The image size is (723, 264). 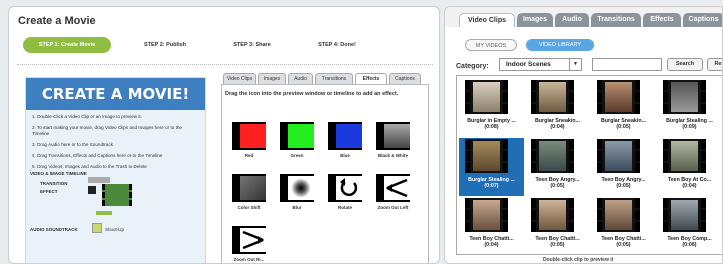 I want to click on effect-label: Black & White, so click(x=392, y=155).